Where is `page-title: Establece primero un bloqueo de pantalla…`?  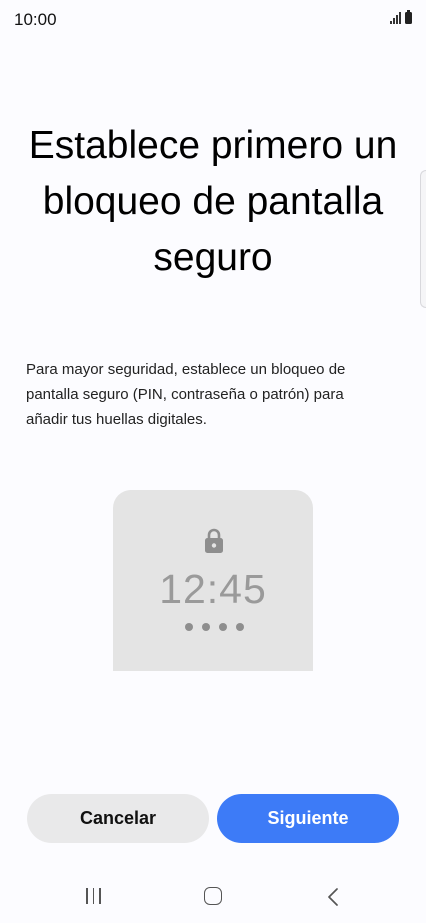 page-title: Establece primero un bloqueo de pantalla… is located at coordinates (213, 201).